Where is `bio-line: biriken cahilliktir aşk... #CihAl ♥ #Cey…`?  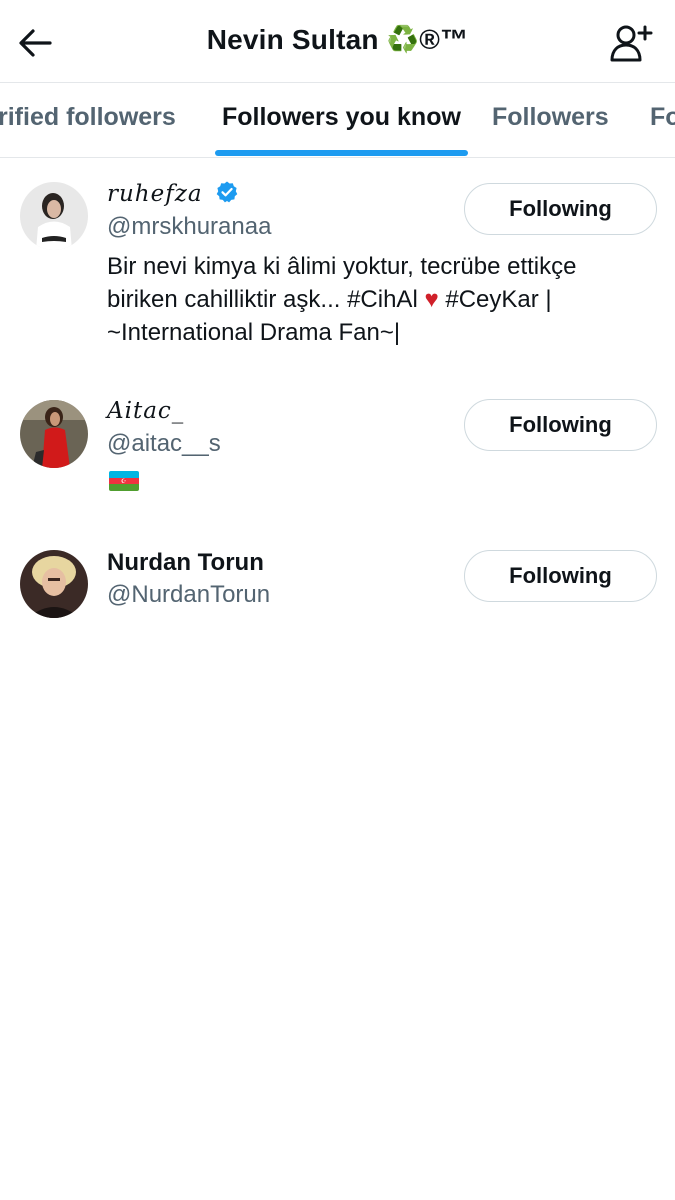 bio-line: biriken cahilliktir aşk... #CihAl ♥ #Cey… is located at coordinates (372, 299).